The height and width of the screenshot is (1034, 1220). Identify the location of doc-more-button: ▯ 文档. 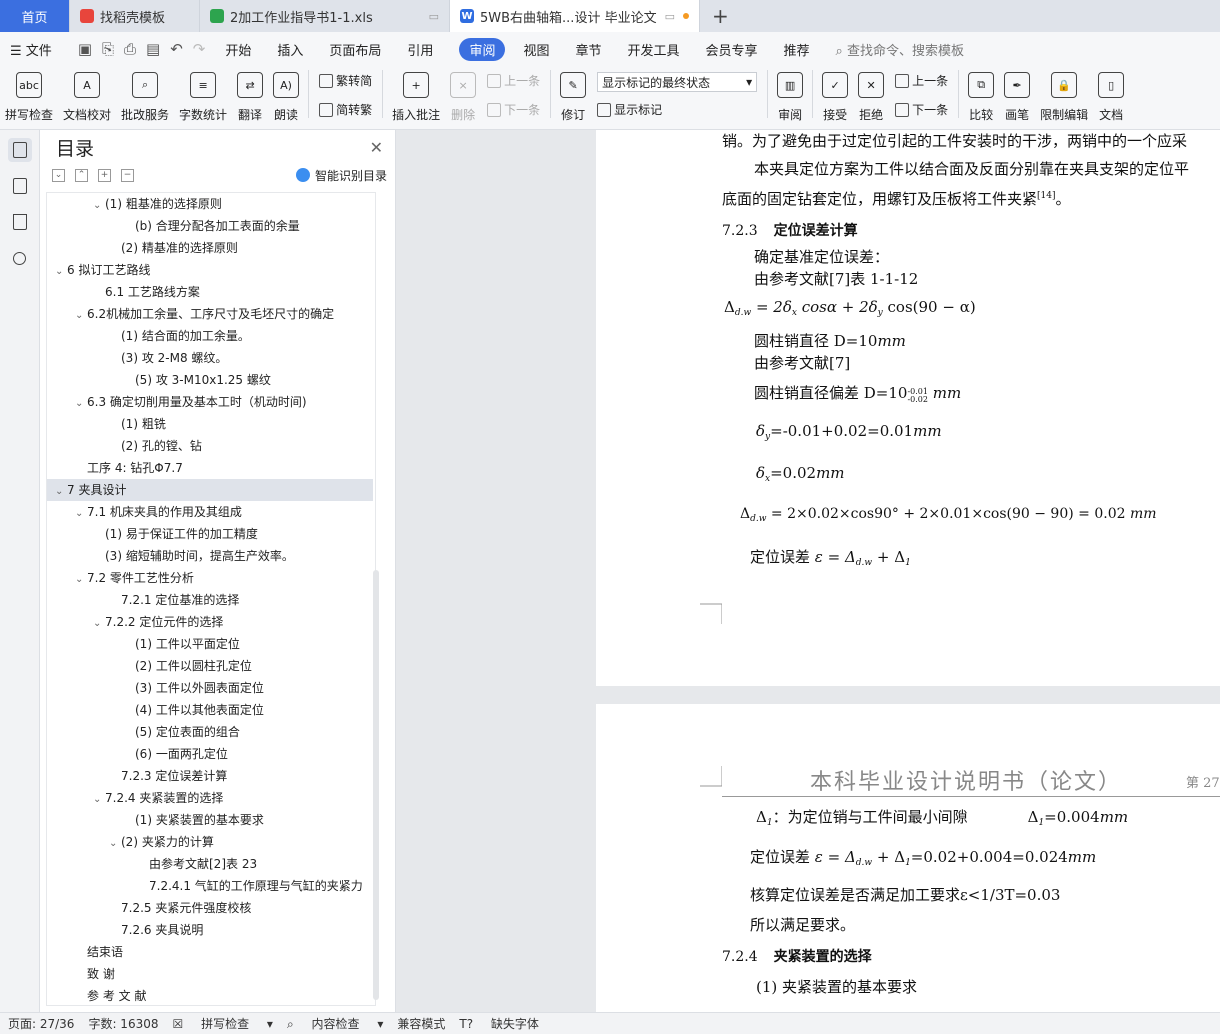
(1111, 96).